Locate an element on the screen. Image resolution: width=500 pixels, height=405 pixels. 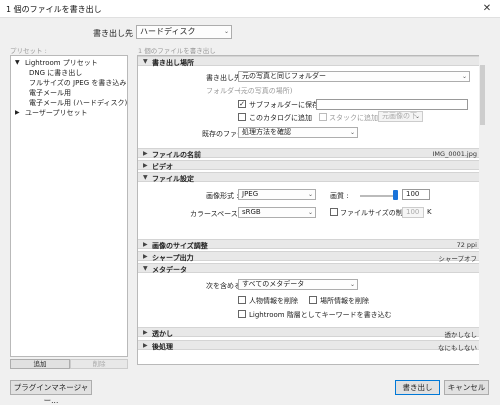
preset-item-email-hdd: 電子メール用 (ハードディスク) is located at coordinates (78, 103).